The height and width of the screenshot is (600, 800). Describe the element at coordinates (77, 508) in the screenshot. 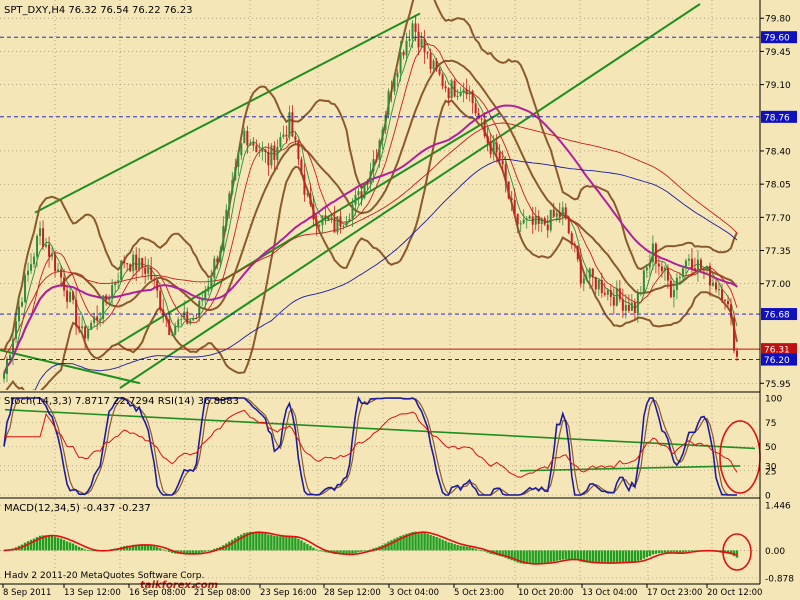

I see `macd-header: MACD(12,34,5) -0.437 -0.237` at that location.